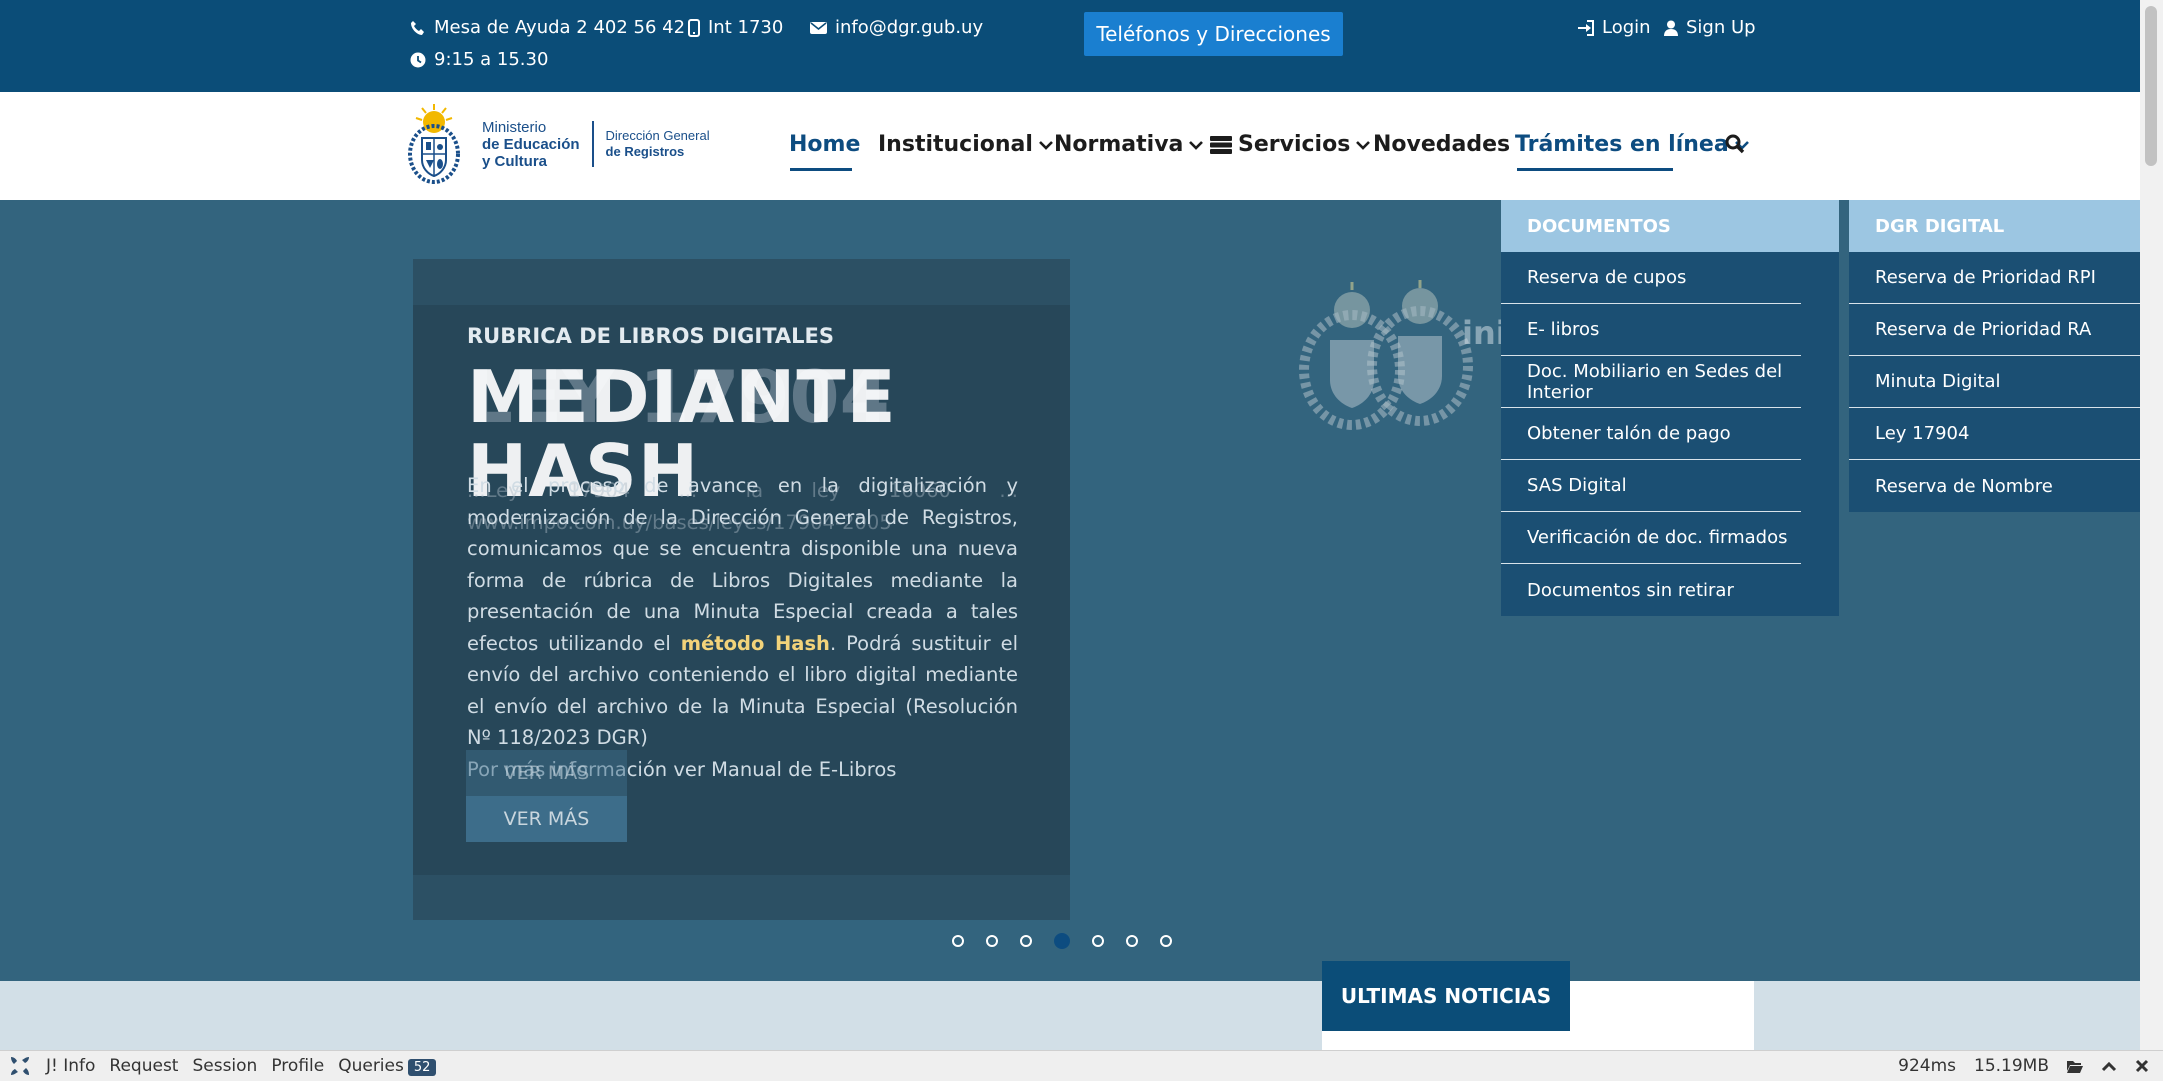 The image size is (2163, 1081). Describe the element at coordinates (1994, 486) in the screenshot. I see `menu-item-reserva-nombre: Reserva de Nombre` at that location.